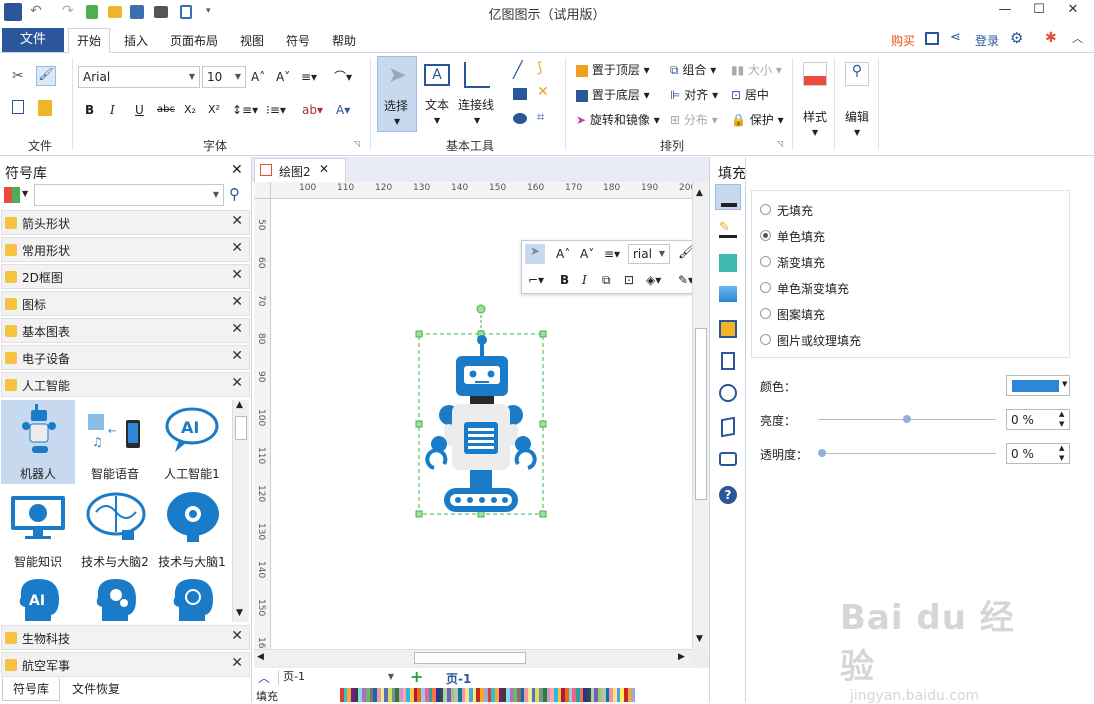 The height and width of the screenshot is (704, 1094). What do you see at coordinates (252, 41) in the screenshot?
I see `tab-view: 视图` at bounding box center [252, 41].